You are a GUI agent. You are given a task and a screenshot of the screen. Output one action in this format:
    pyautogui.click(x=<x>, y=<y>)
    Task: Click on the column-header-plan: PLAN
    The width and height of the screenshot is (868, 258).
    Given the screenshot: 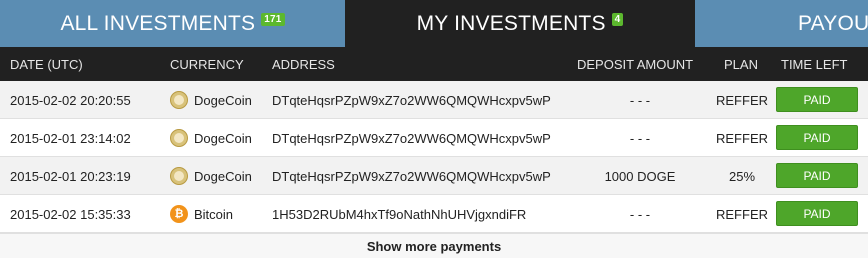 What is the action you would take?
    pyautogui.click(x=741, y=64)
    